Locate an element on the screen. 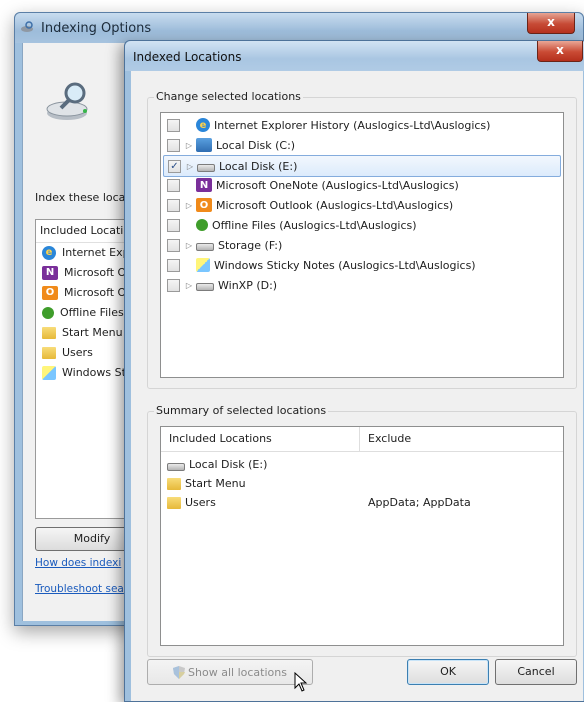 The height and width of the screenshot is (702, 584). indexing-disk-search-icon is located at coordinates (67, 101).